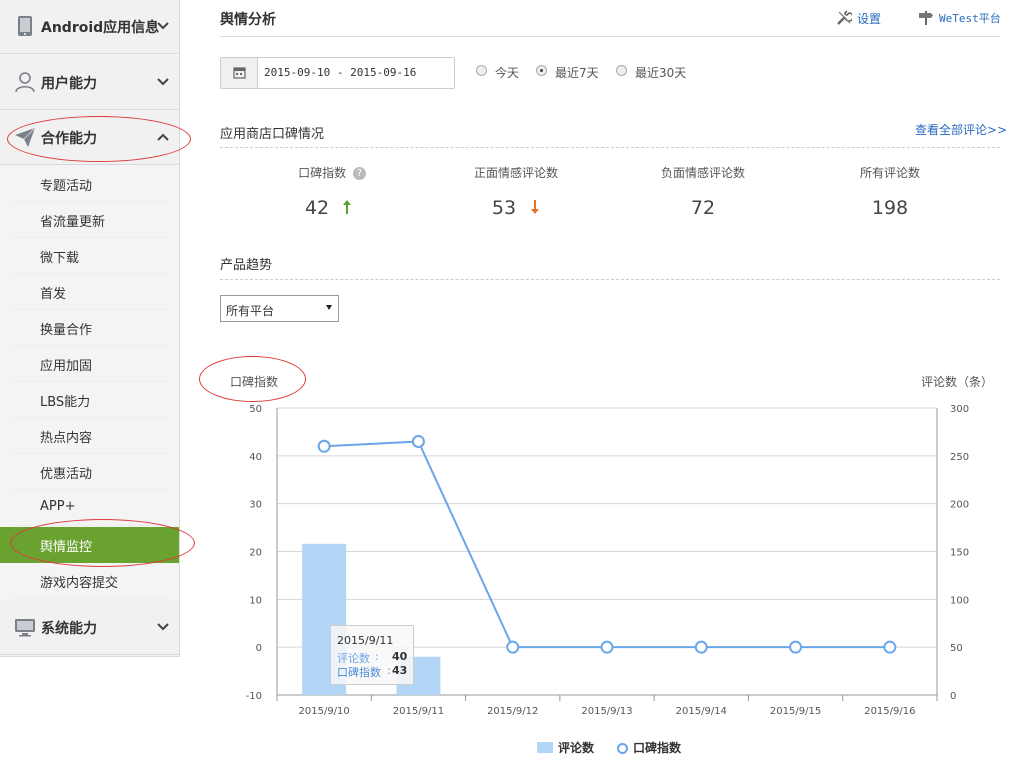 The width and height of the screenshot is (1013, 779). I want to click on x-tick-label: 2015/9/13, so click(606, 711).